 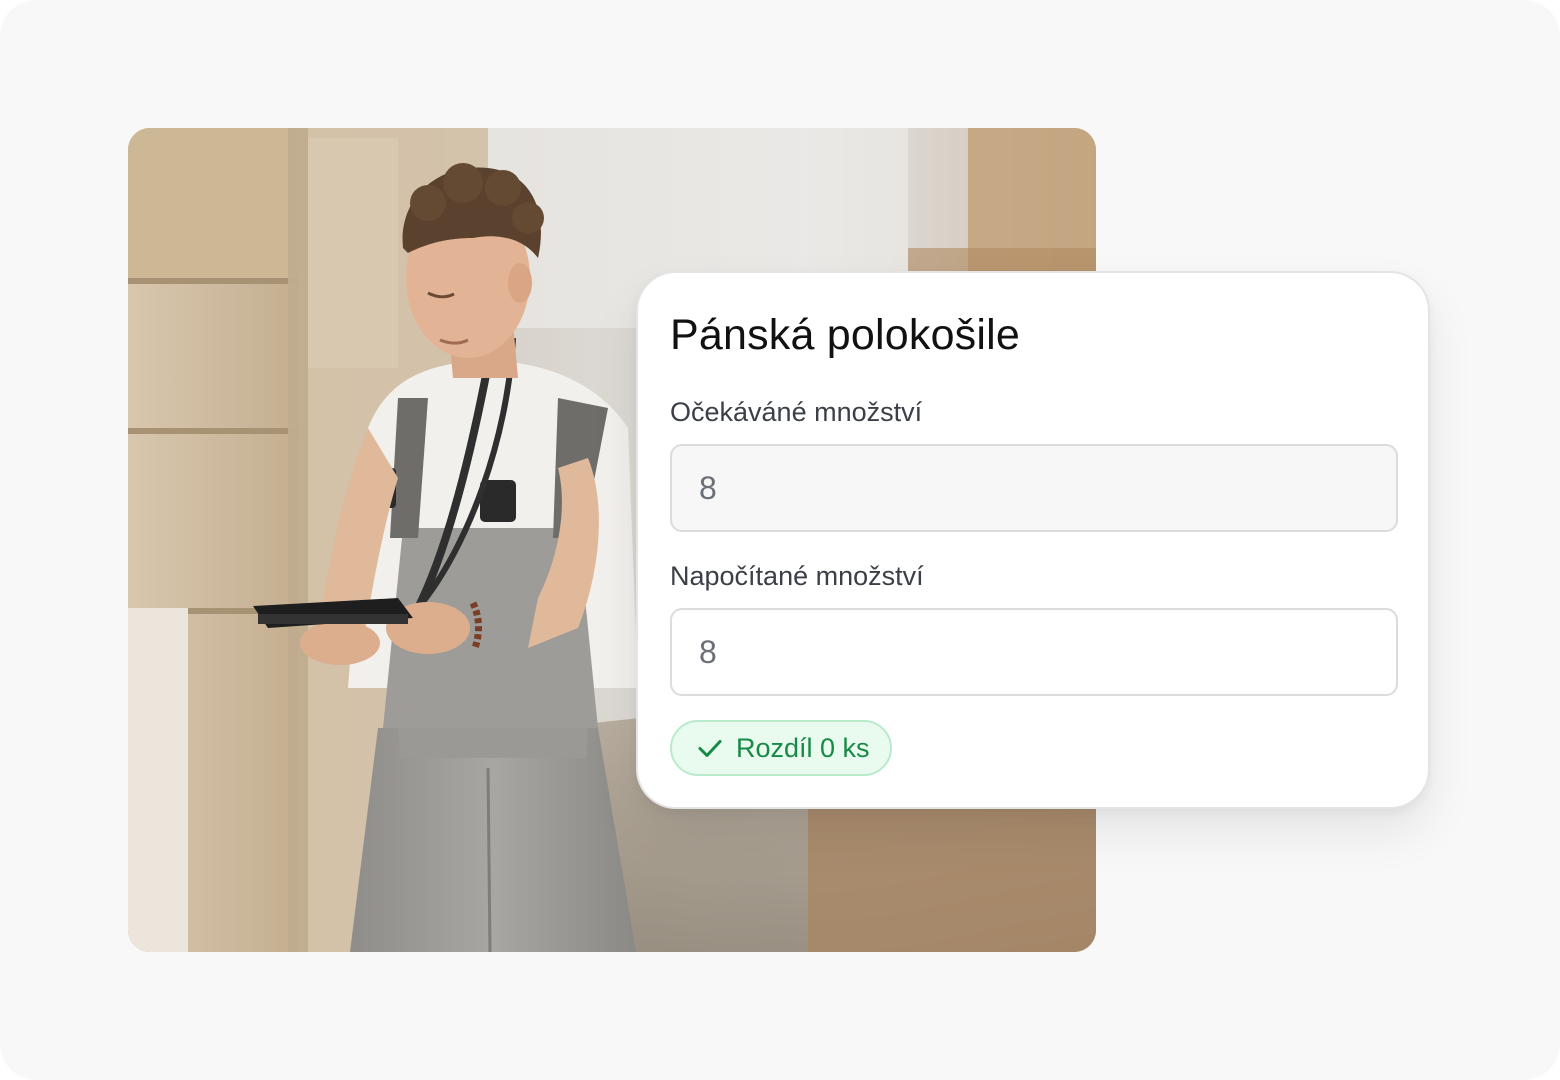 What do you see at coordinates (845, 335) in the screenshot?
I see `product-title: Pánská polokošile` at bounding box center [845, 335].